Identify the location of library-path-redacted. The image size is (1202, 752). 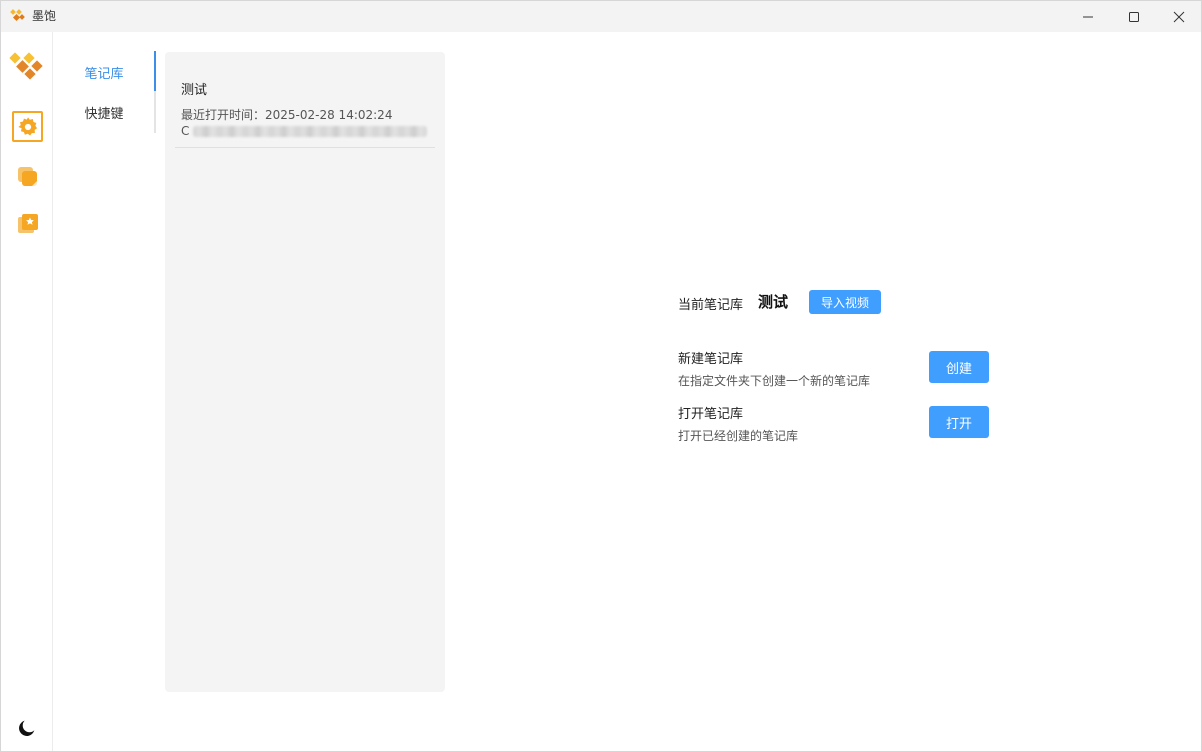
(310, 131).